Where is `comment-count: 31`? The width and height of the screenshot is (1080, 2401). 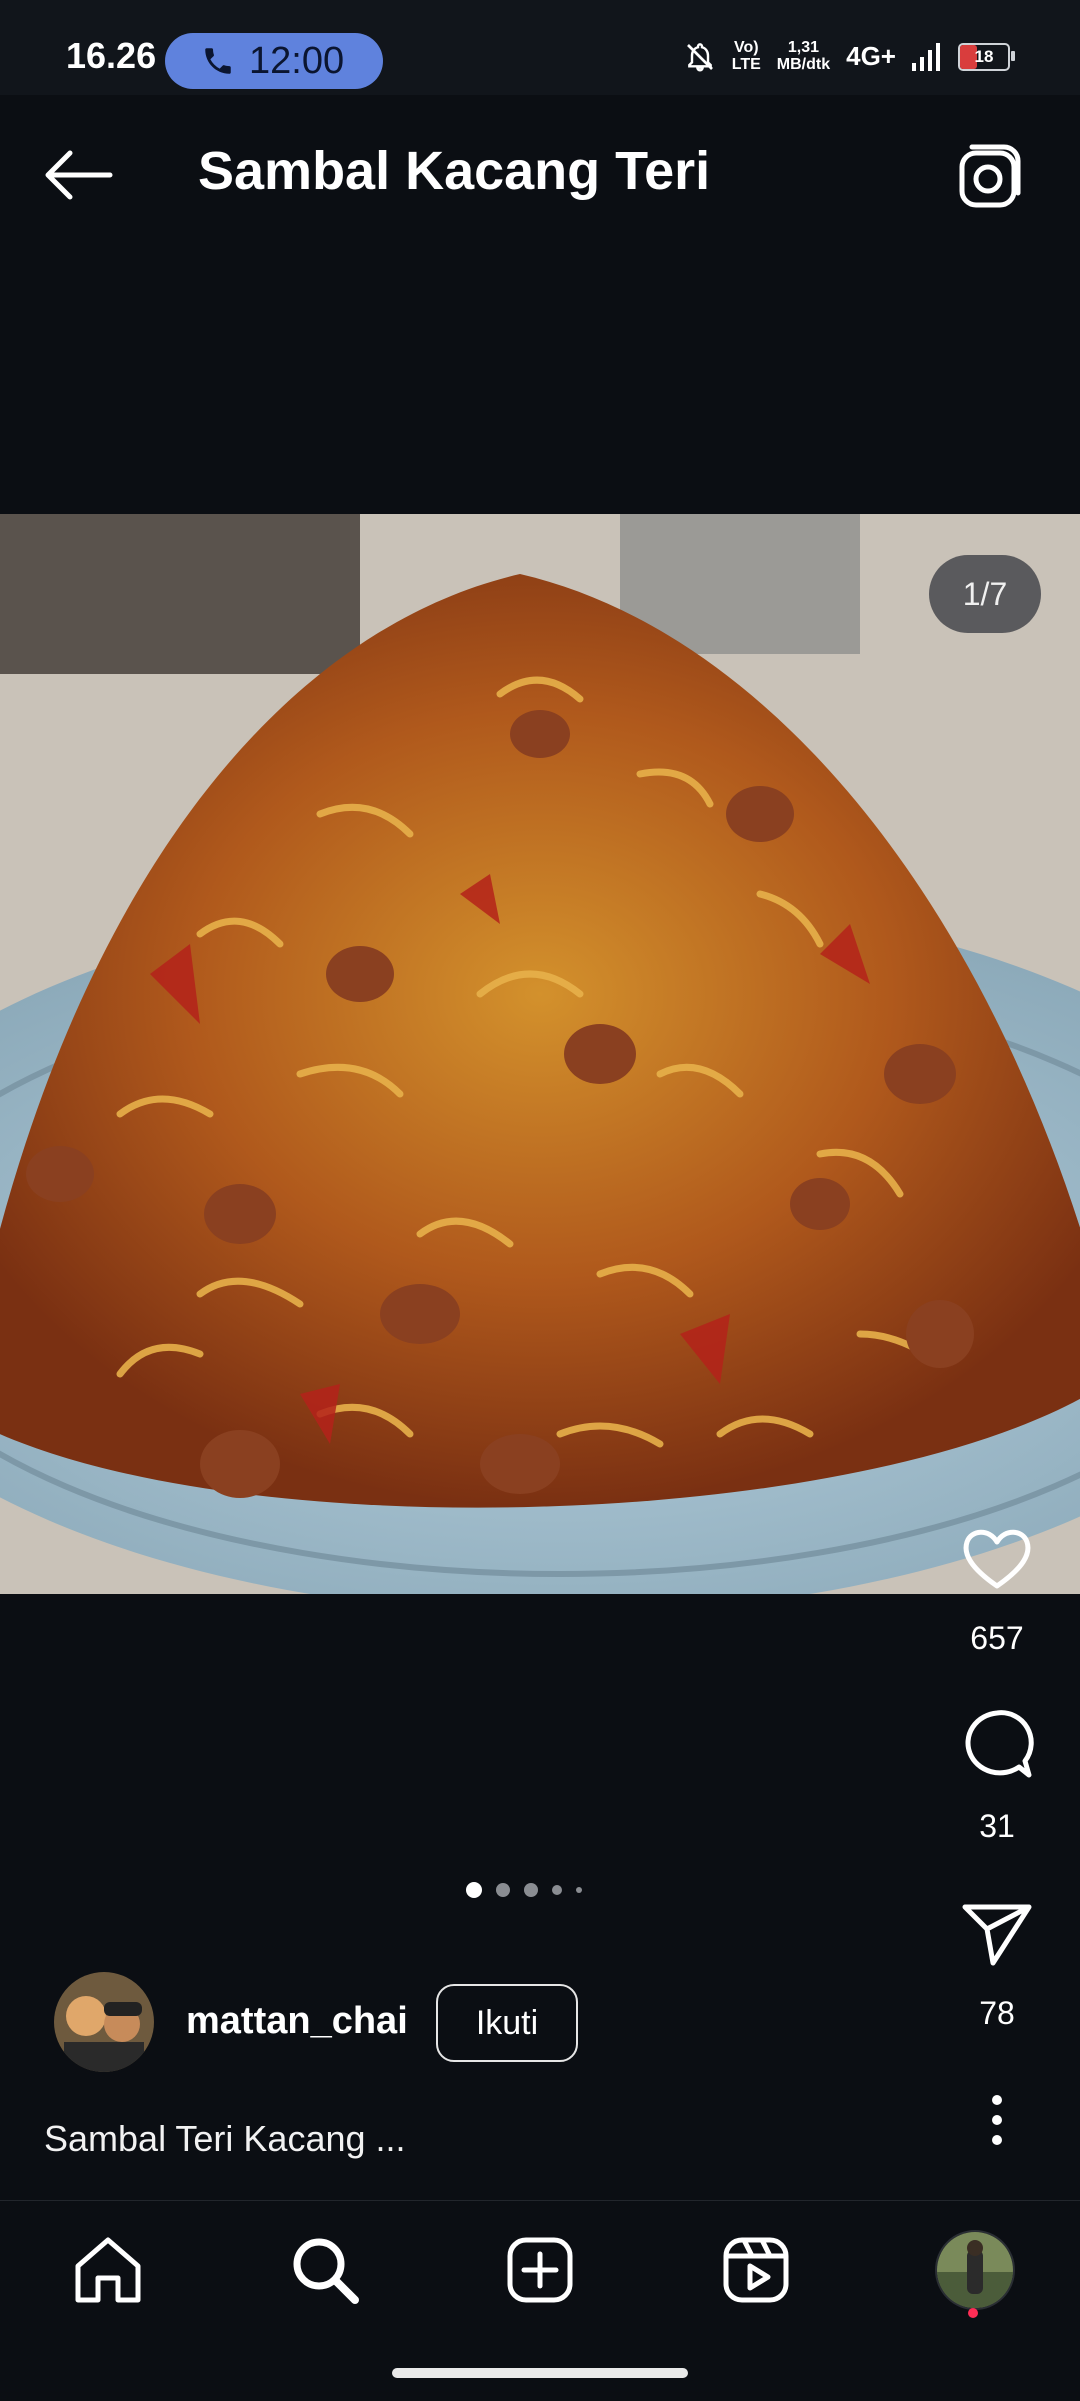
comment-count: 31 is located at coordinates (997, 1826).